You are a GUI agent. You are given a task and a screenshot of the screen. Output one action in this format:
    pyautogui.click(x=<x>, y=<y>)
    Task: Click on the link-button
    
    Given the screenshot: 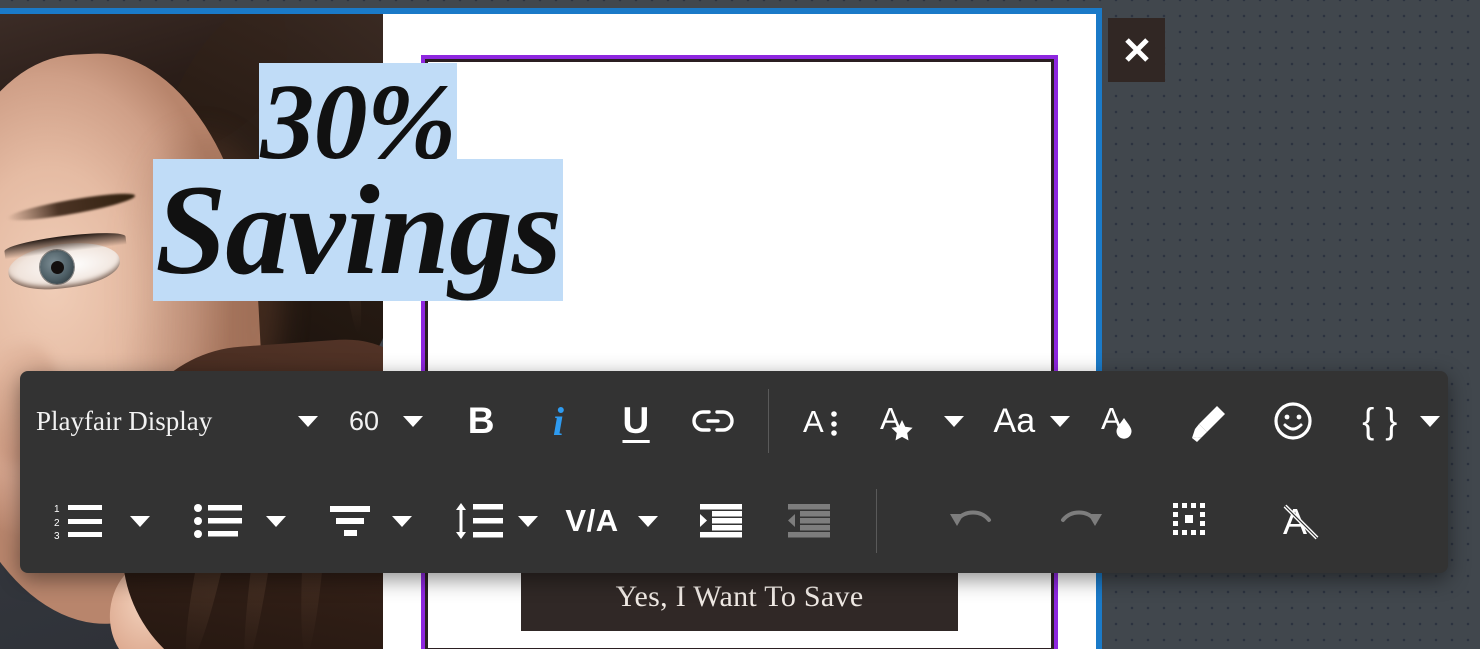 What is the action you would take?
    pyautogui.click(x=713, y=421)
    